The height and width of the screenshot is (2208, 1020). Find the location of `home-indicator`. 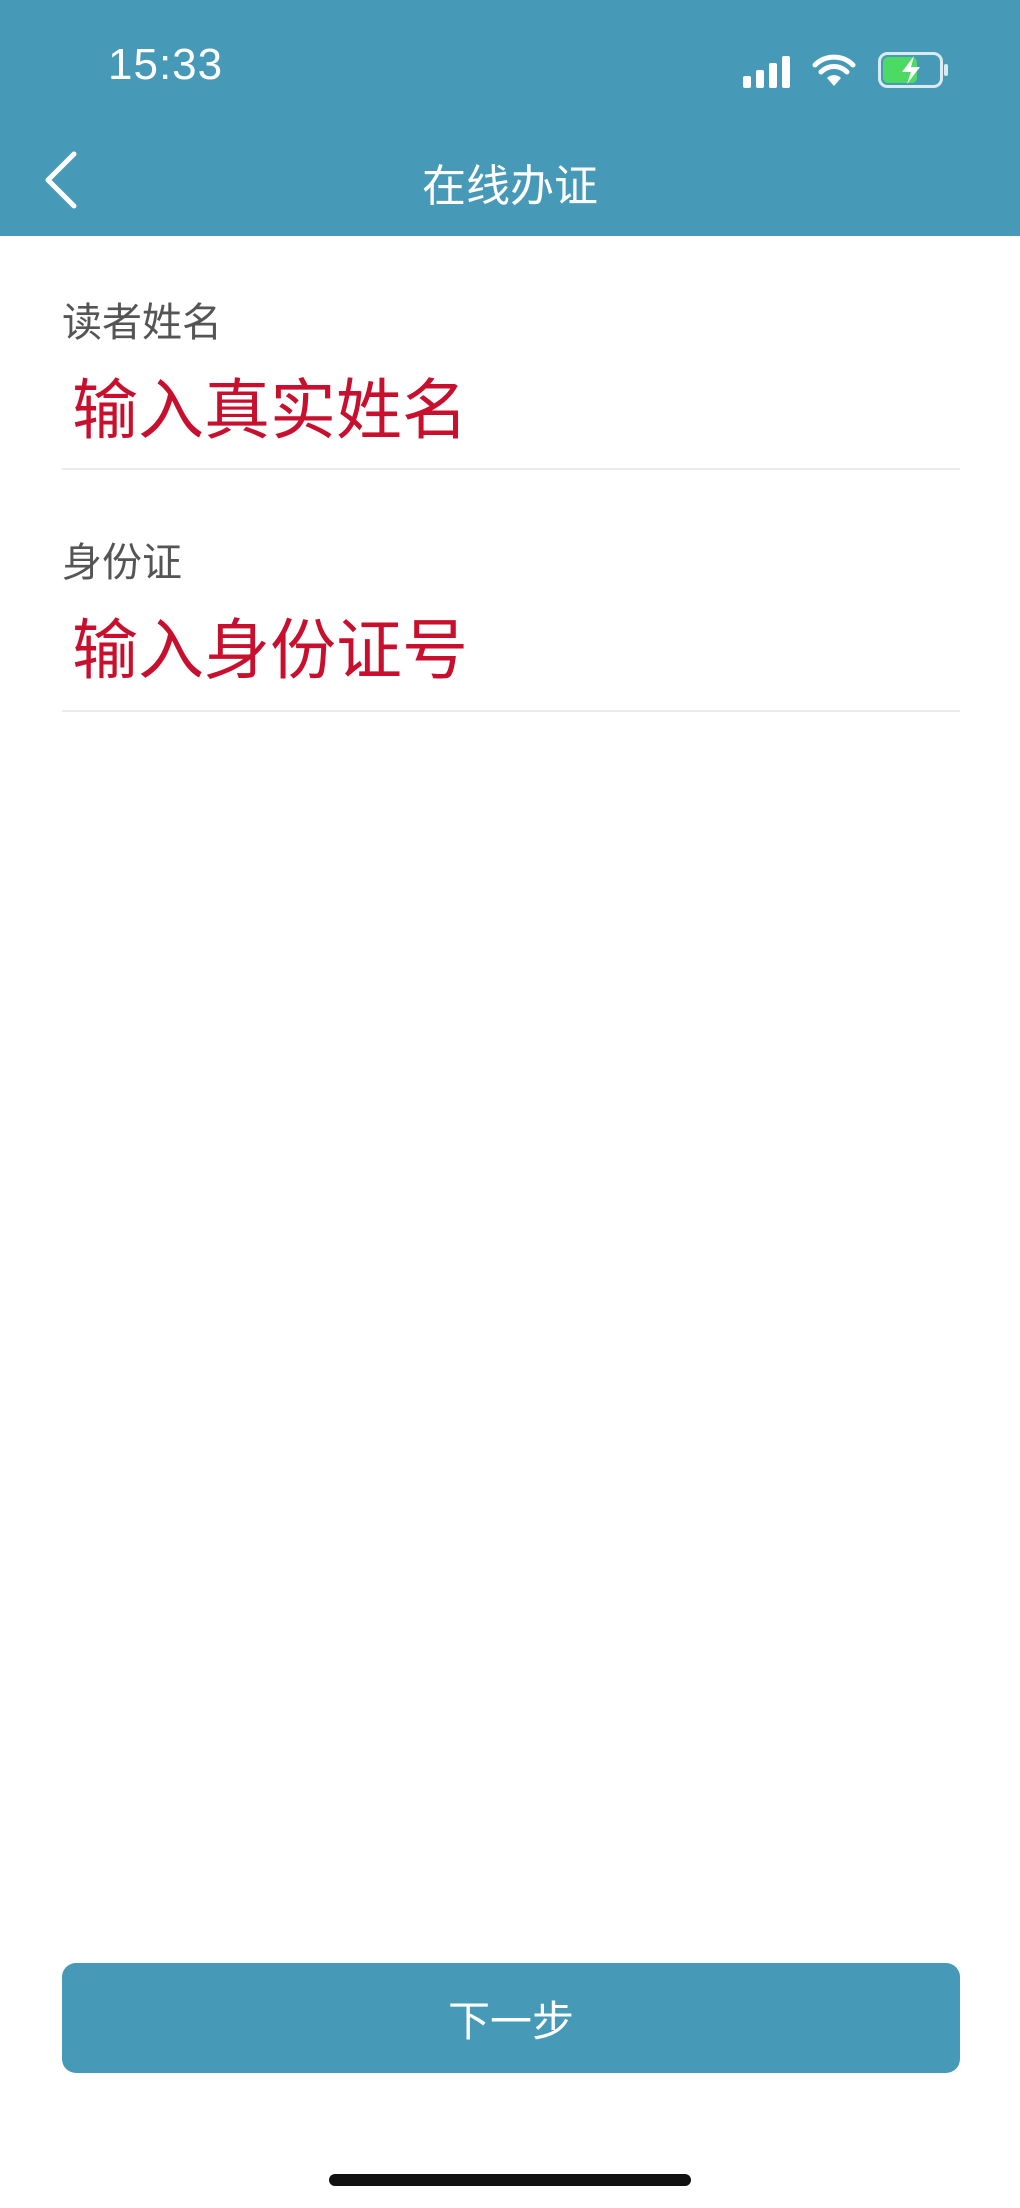

home-indicator is located at coordinates (510, 2180).